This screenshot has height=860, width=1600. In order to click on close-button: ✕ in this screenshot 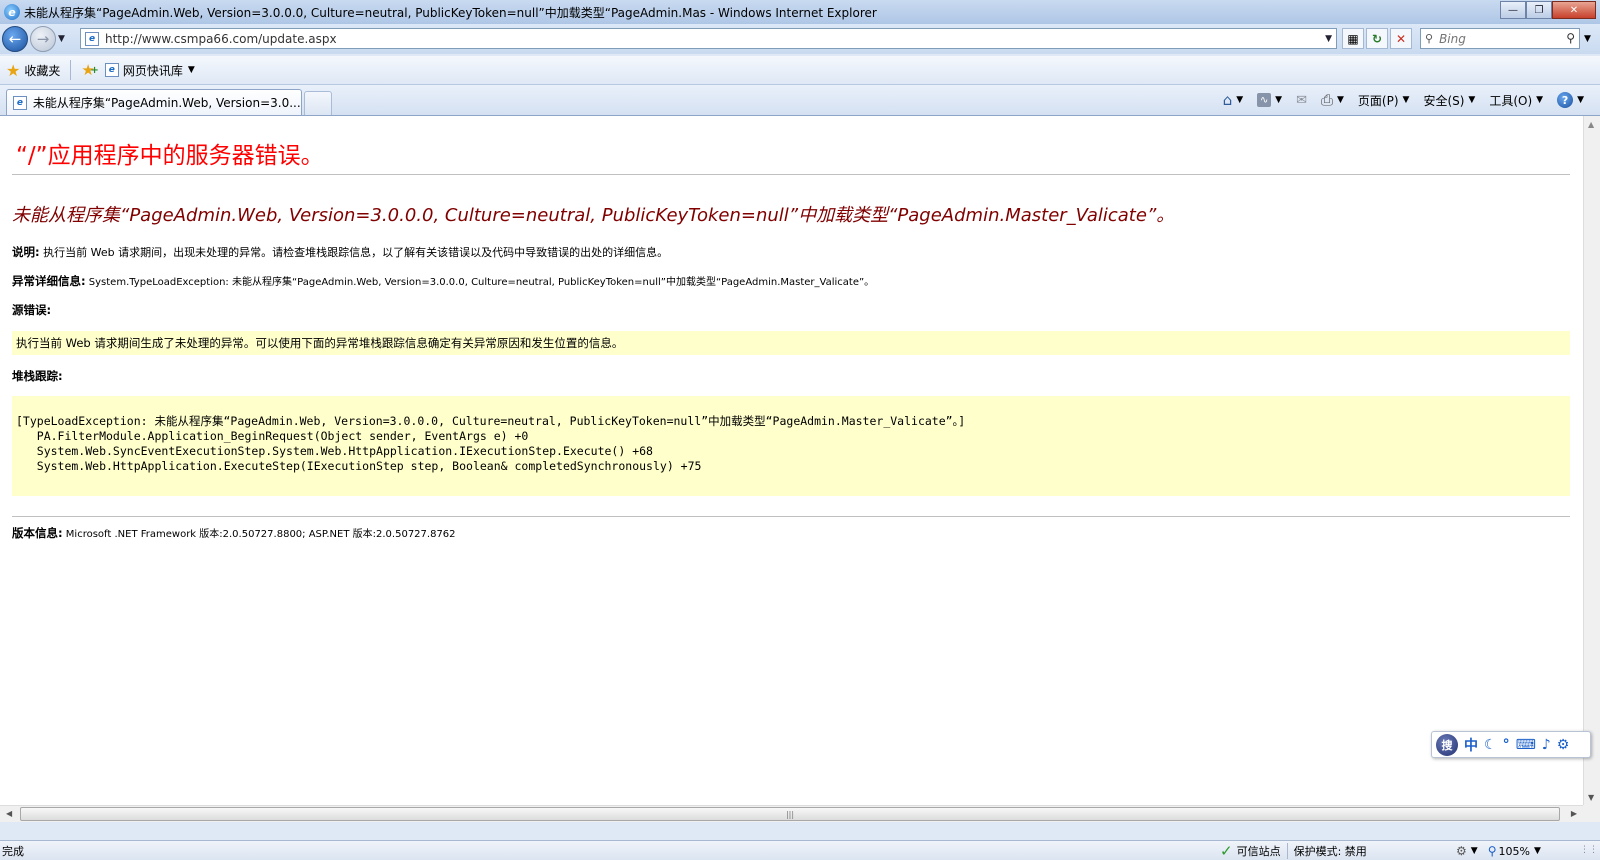, I will do `click(1574, 10)`.